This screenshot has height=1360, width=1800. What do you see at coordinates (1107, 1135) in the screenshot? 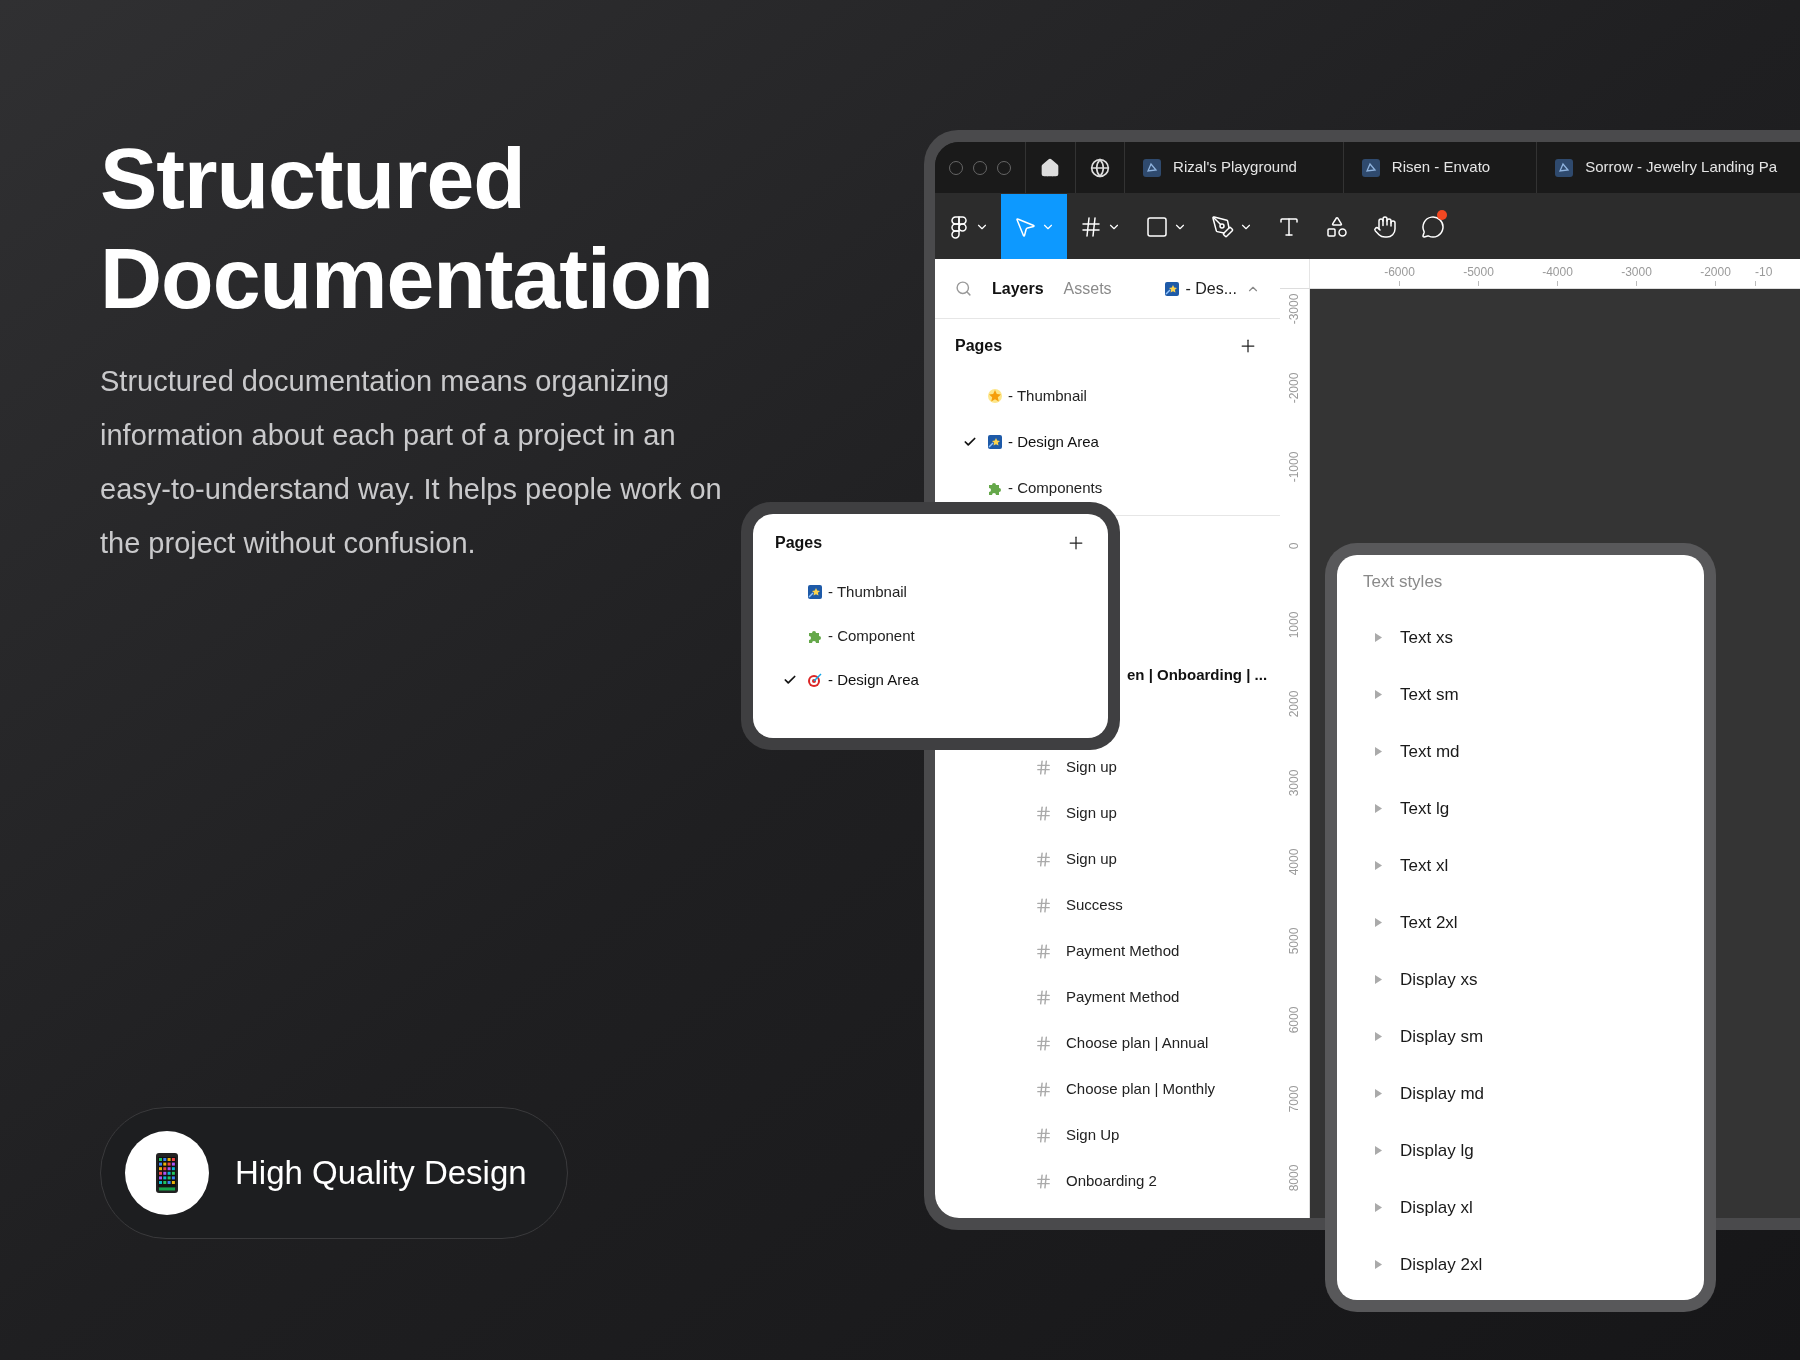
I see `layer-item: Sign Up` at bounding box center [1107, 1135].